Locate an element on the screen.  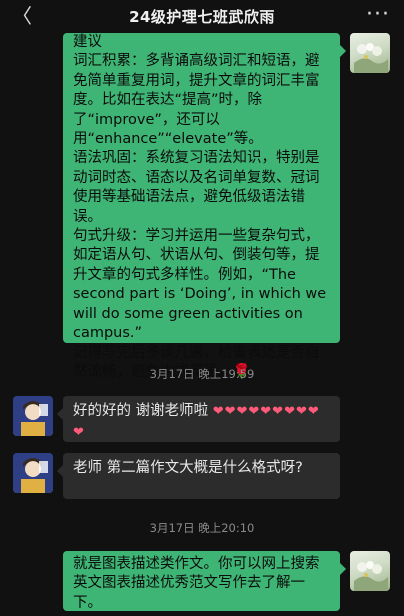
message-bubble-question: 老师 第二篇作文大概是什么格式呀? is located at coordinates (198, 476).